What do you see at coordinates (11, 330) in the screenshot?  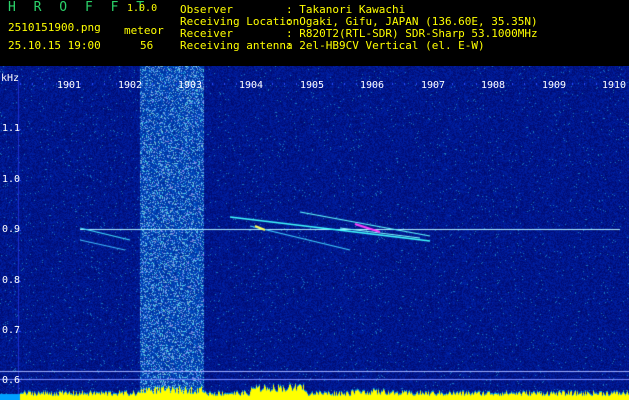 I see `y-tick-label: 0.7` at bounding box center [11, 330].